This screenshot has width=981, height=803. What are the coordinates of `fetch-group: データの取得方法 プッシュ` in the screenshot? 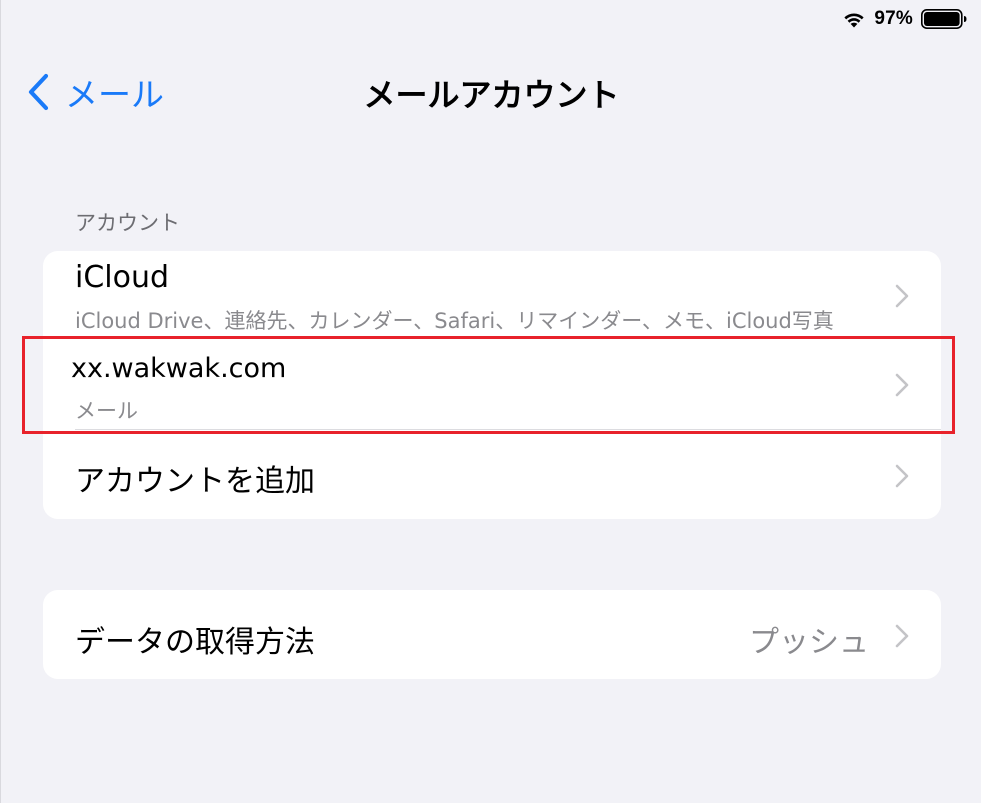 It's located at (492, 634).